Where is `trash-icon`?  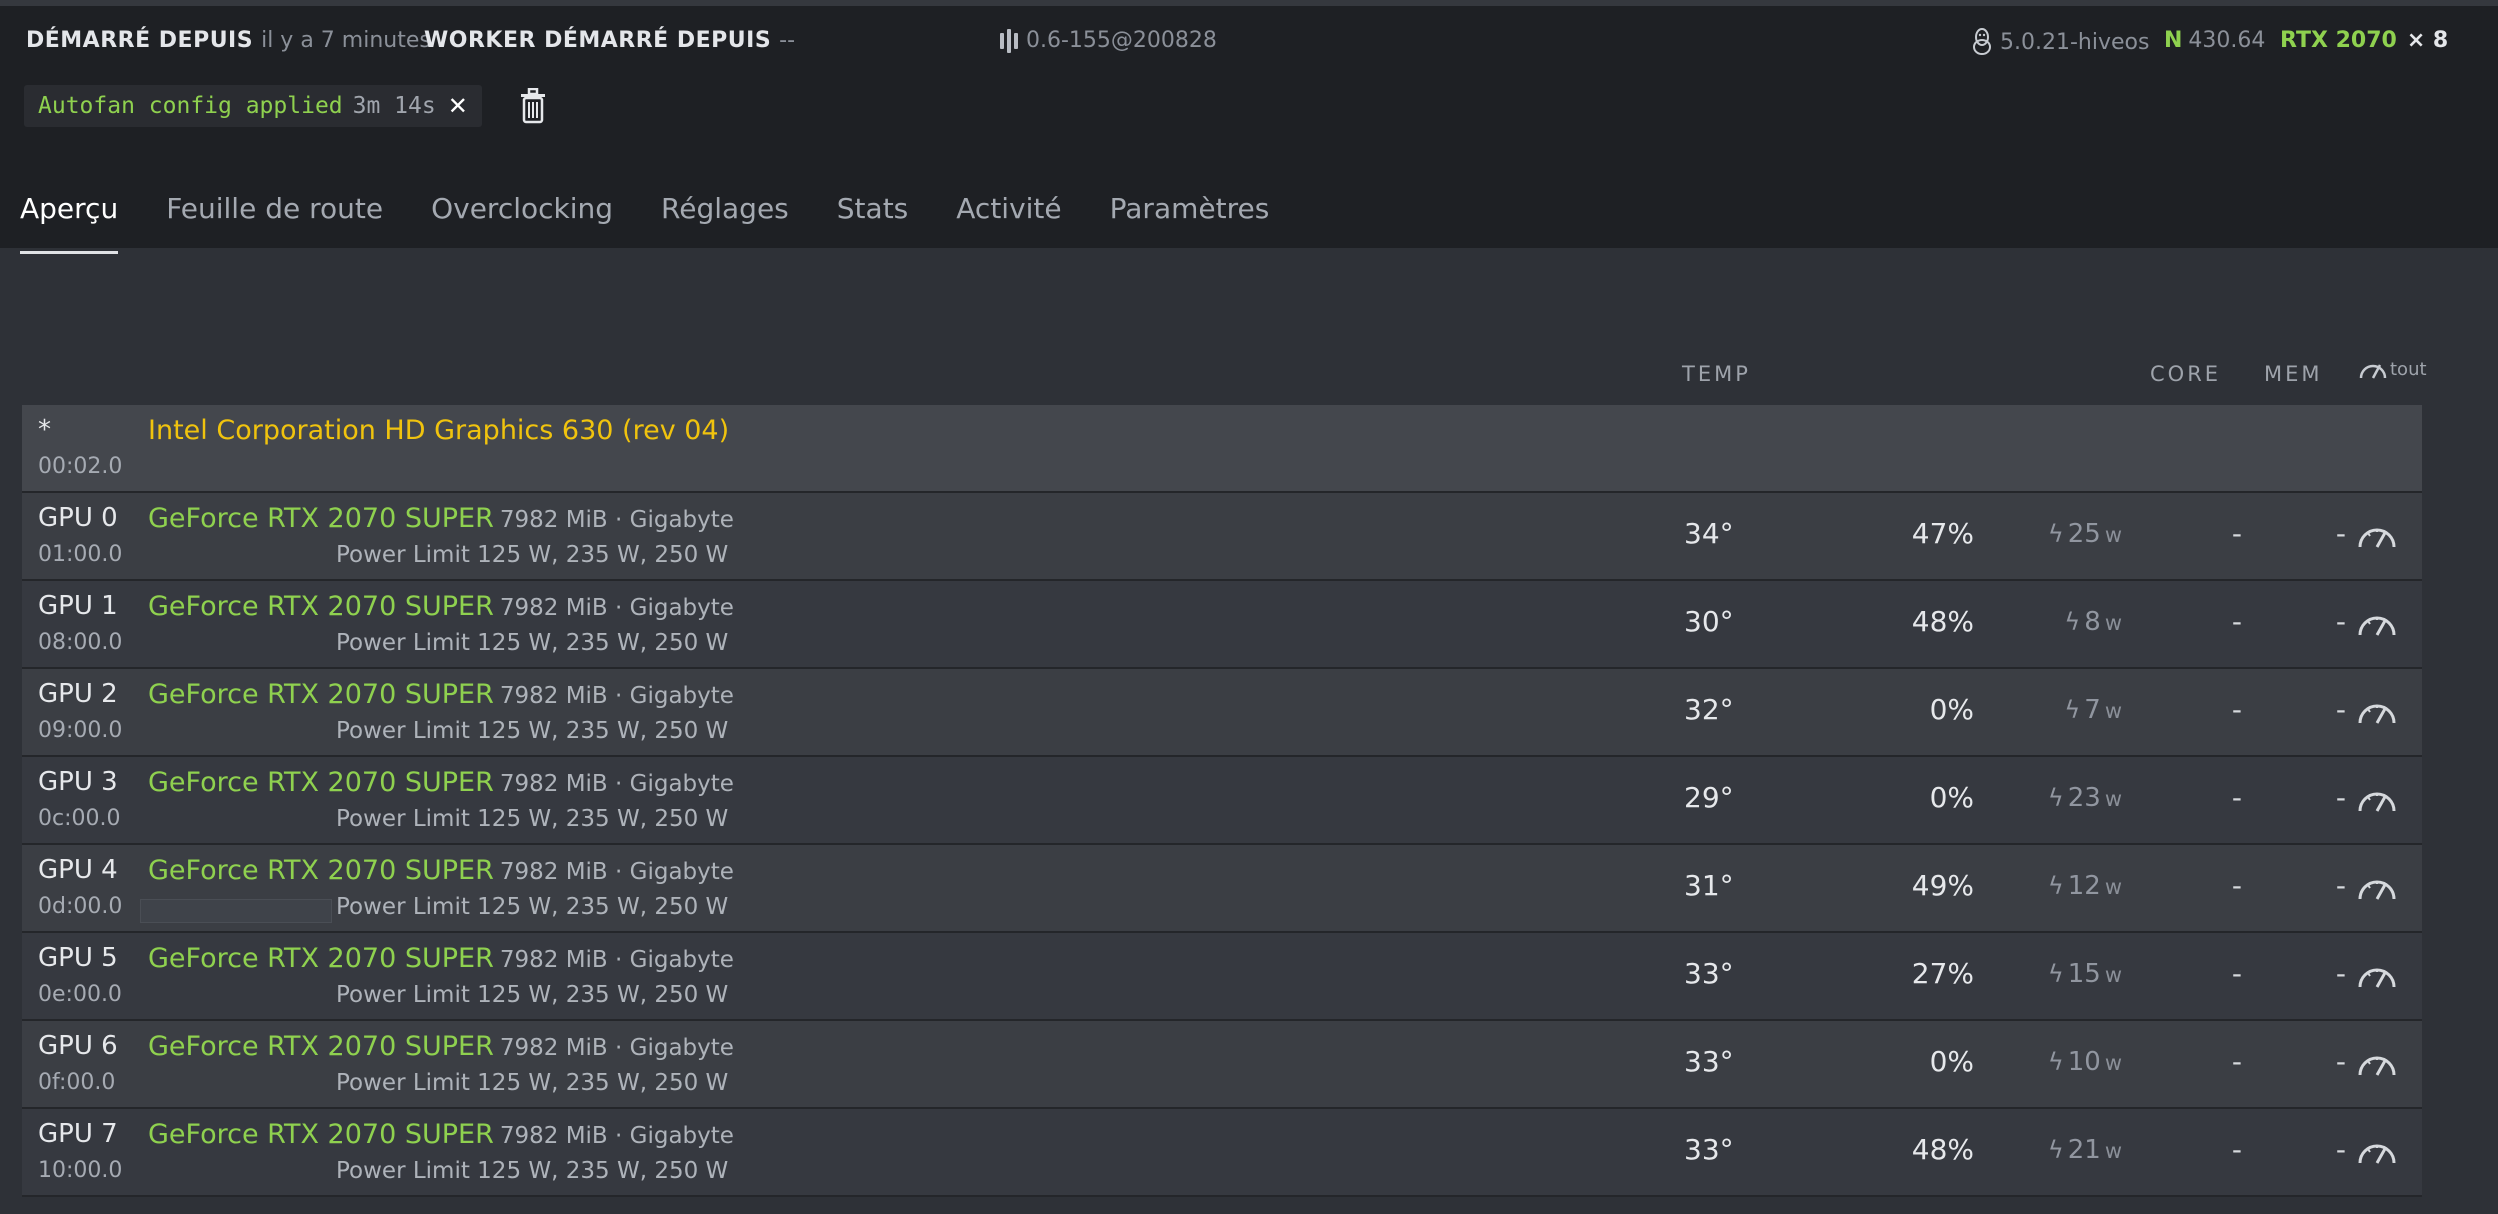
trash-icon is located at coordinates (533, 106).